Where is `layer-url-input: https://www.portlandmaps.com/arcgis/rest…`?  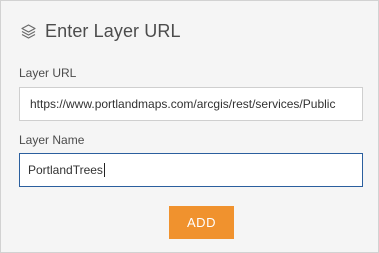 layer-url-input: https://www.portlandmaps.com/arcgis/rest… is located at coordinates (191, 104).